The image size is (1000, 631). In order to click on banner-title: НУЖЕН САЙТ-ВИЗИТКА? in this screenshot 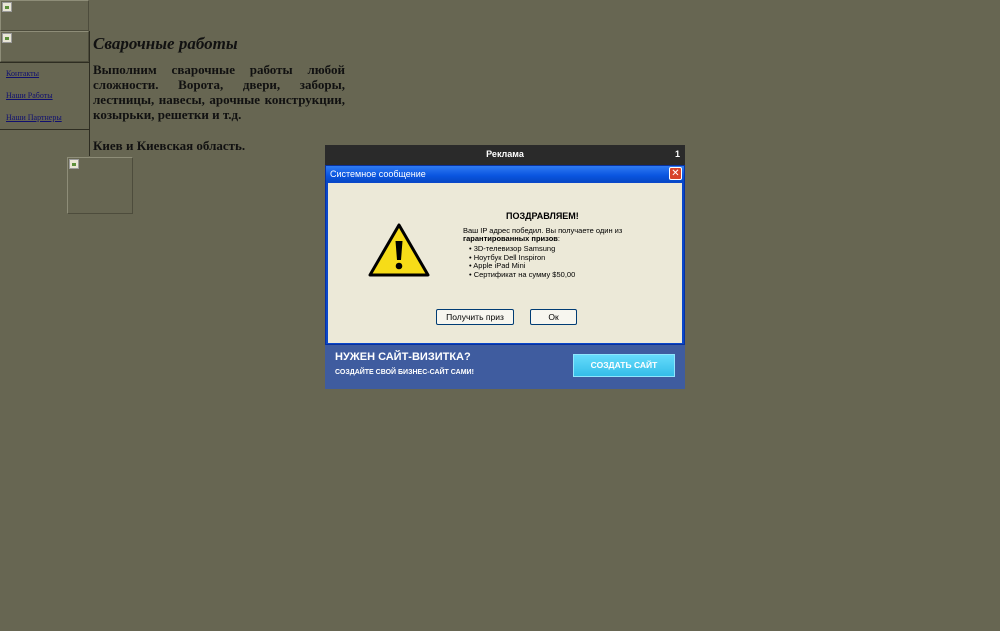, I will do `click(403, 357)`.